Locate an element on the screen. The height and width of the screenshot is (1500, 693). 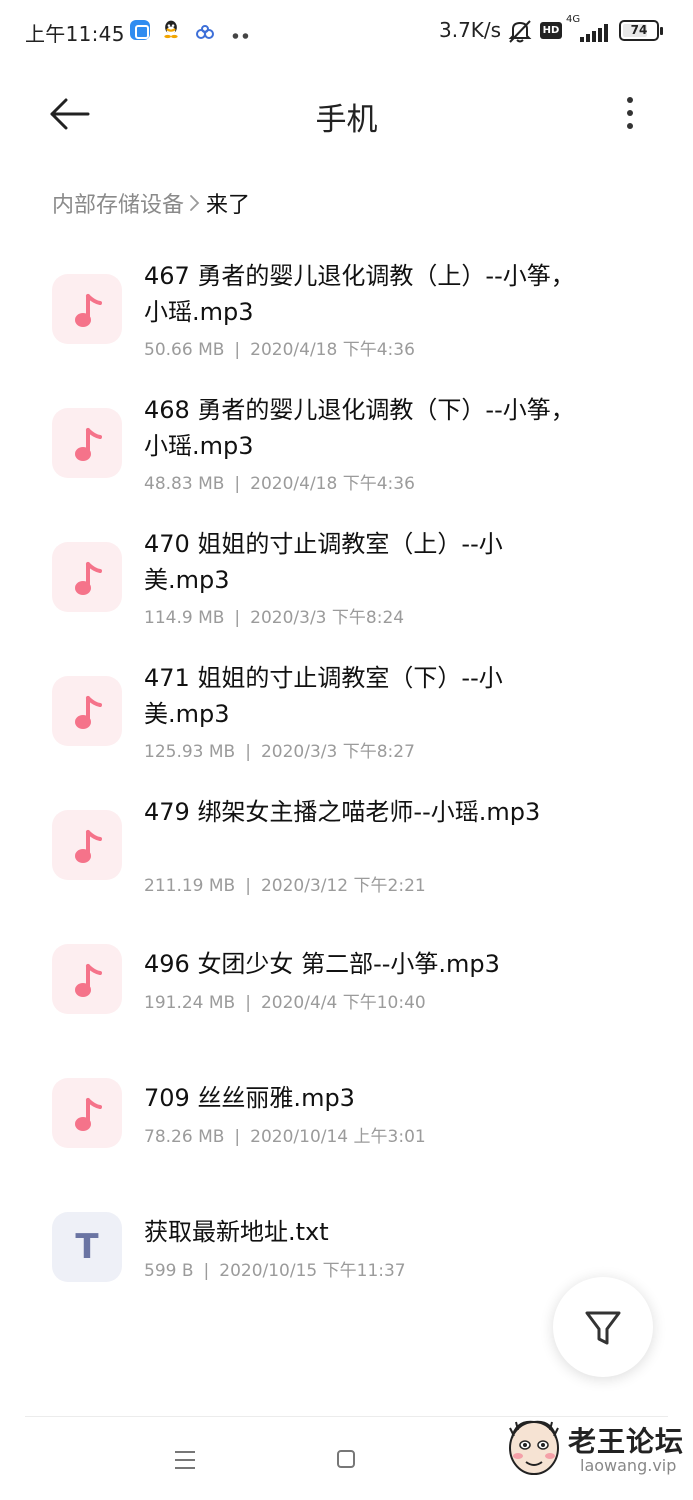
file-meta: 48.83 MB | 2020/4/18 下午4:36 is located at coordinates (279, 481).